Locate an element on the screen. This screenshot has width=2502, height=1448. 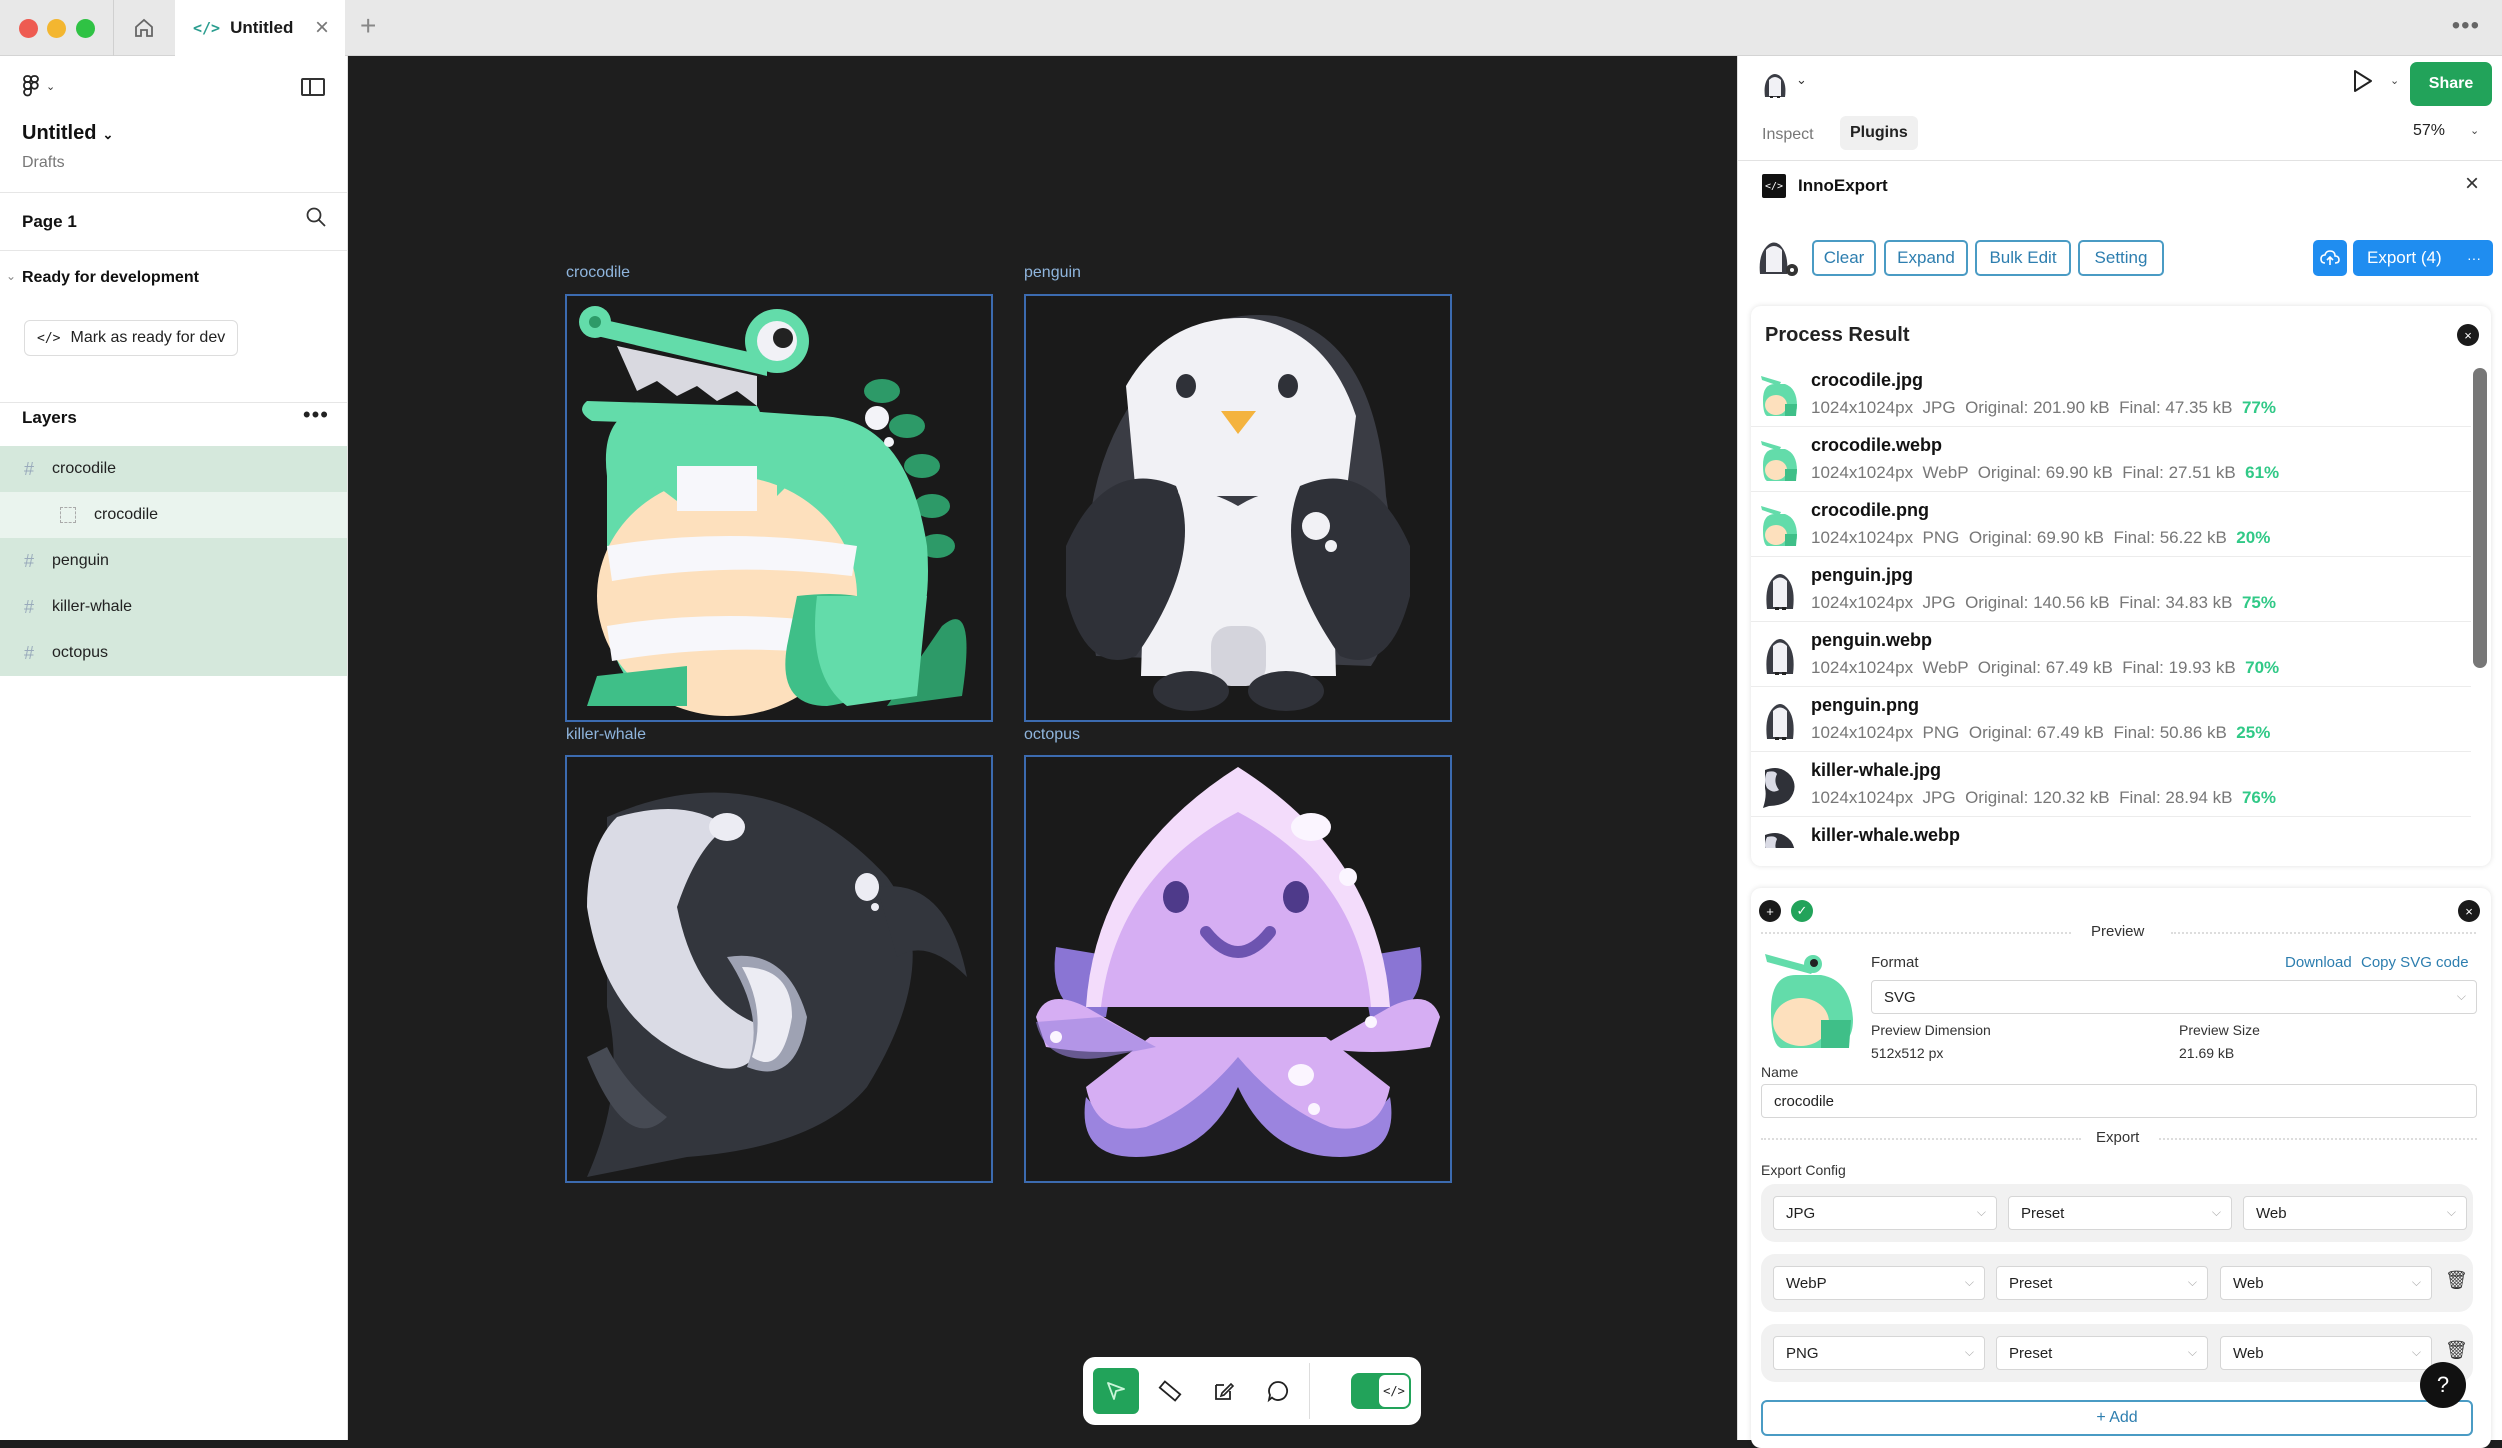
plugin-settings-avatar is located at coordinates (1778, 259).